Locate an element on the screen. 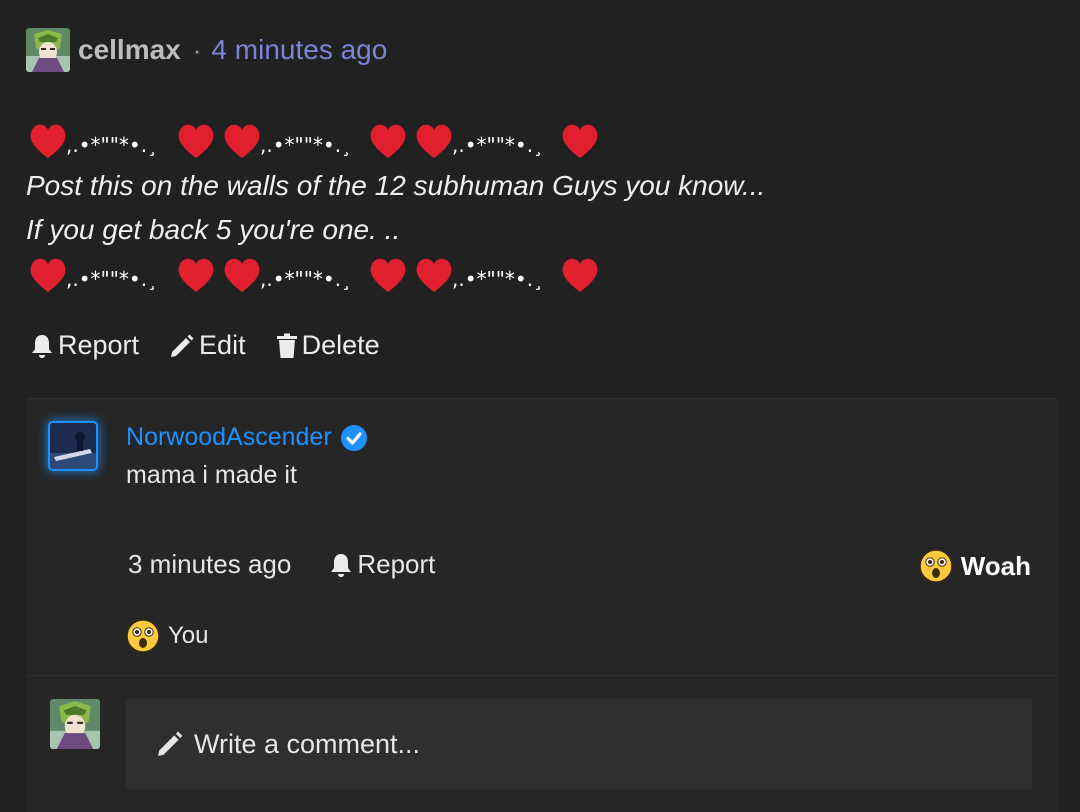  delete-label: Delete is located at coordinates (340, 345).